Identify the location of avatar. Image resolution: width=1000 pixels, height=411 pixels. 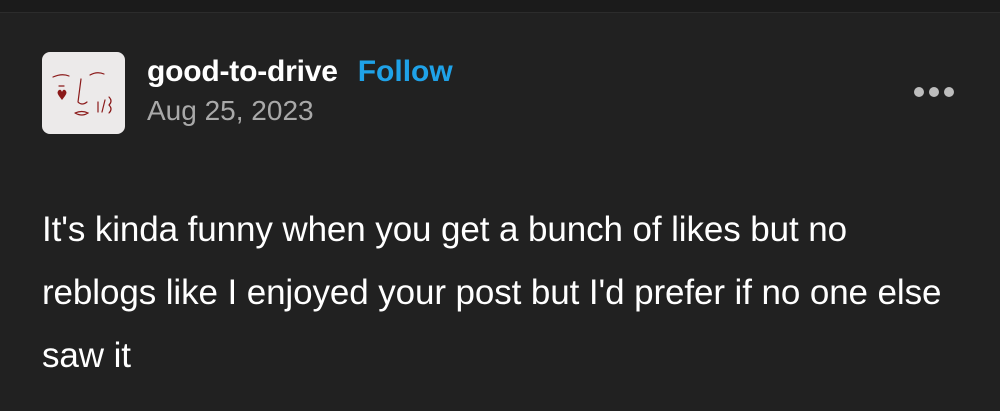
(83, 93).